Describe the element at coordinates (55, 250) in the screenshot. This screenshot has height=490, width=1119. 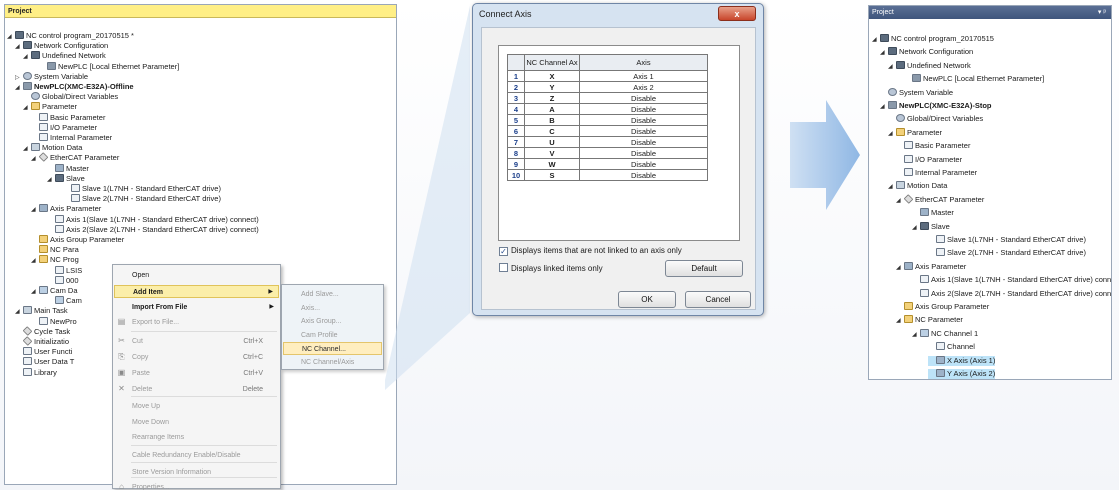
I see `tree-node: NC Para` at that location.